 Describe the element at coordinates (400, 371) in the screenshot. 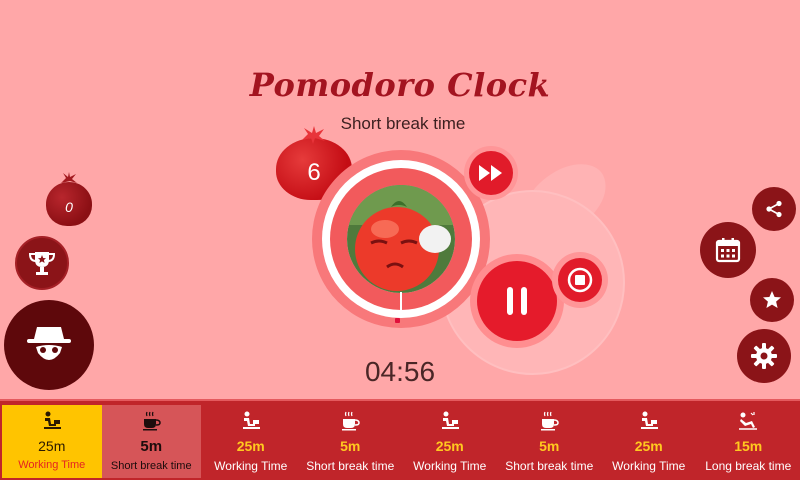

I see `remaining-time: 04:56` at that location.